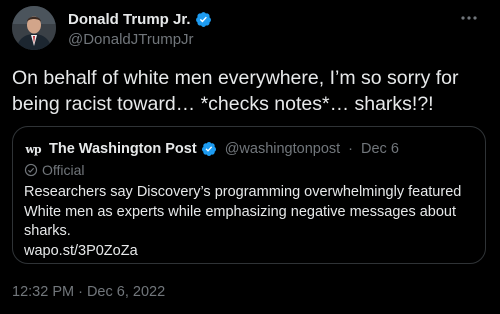  What do you see at coordinates (129, 19) in the screenshot?
I see `author-name-text: Donald Trump Jr.` at bounding box center [129, 19].